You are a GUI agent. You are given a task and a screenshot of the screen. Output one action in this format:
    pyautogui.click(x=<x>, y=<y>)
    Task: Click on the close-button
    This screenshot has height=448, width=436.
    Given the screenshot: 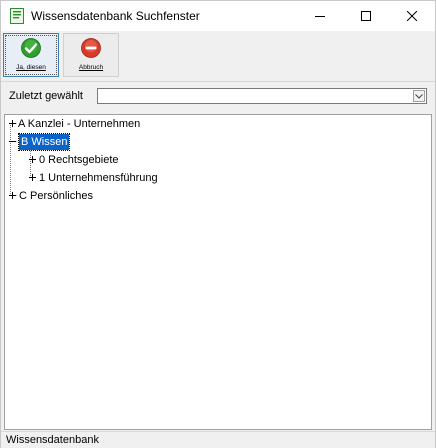 What is the action you would take?
    pyautogui.click(x=412, y=16)
    